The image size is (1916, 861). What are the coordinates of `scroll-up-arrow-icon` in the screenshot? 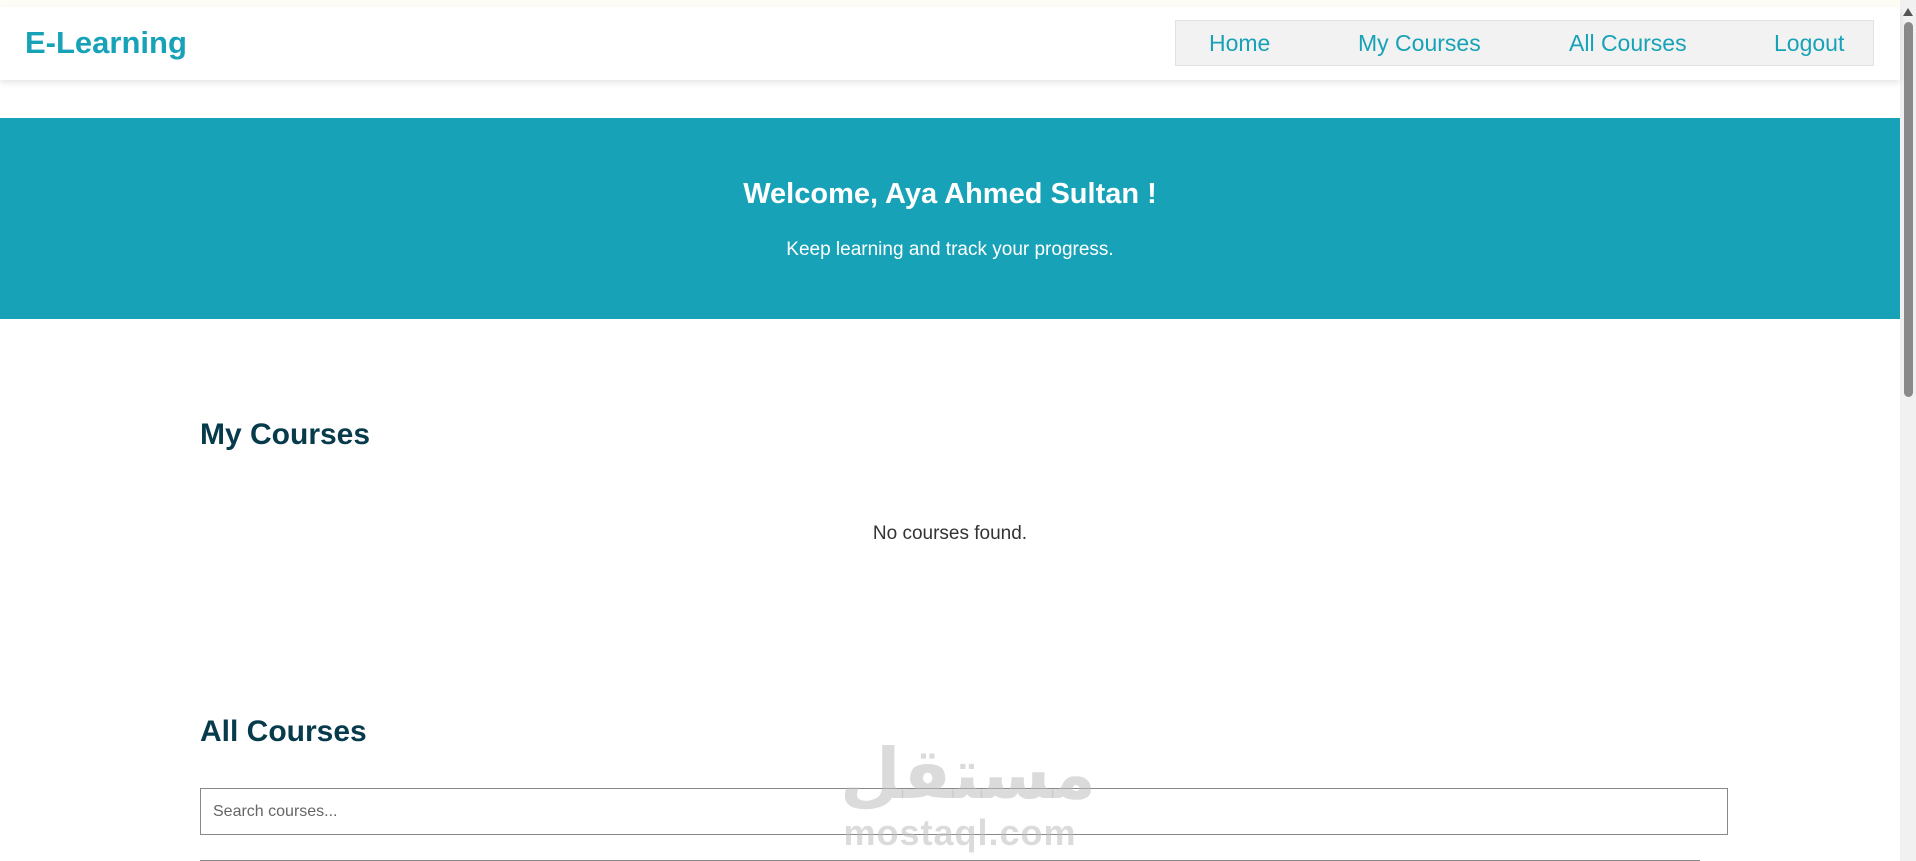 It's located at (1908, 12).